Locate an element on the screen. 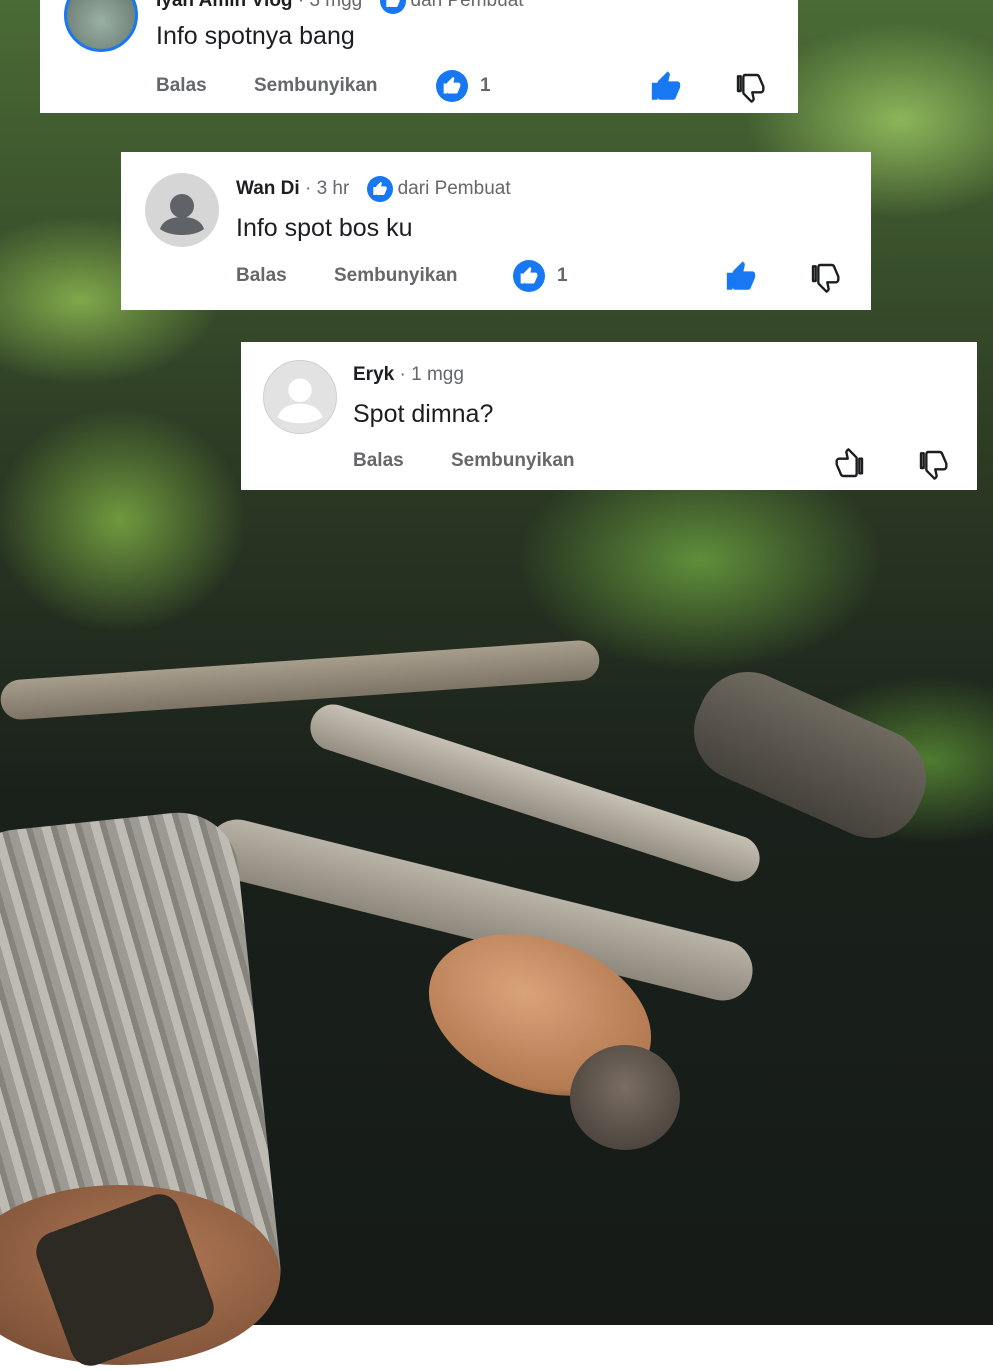  comment-text: Info spotnya bang is located at coordinates (255, 36).